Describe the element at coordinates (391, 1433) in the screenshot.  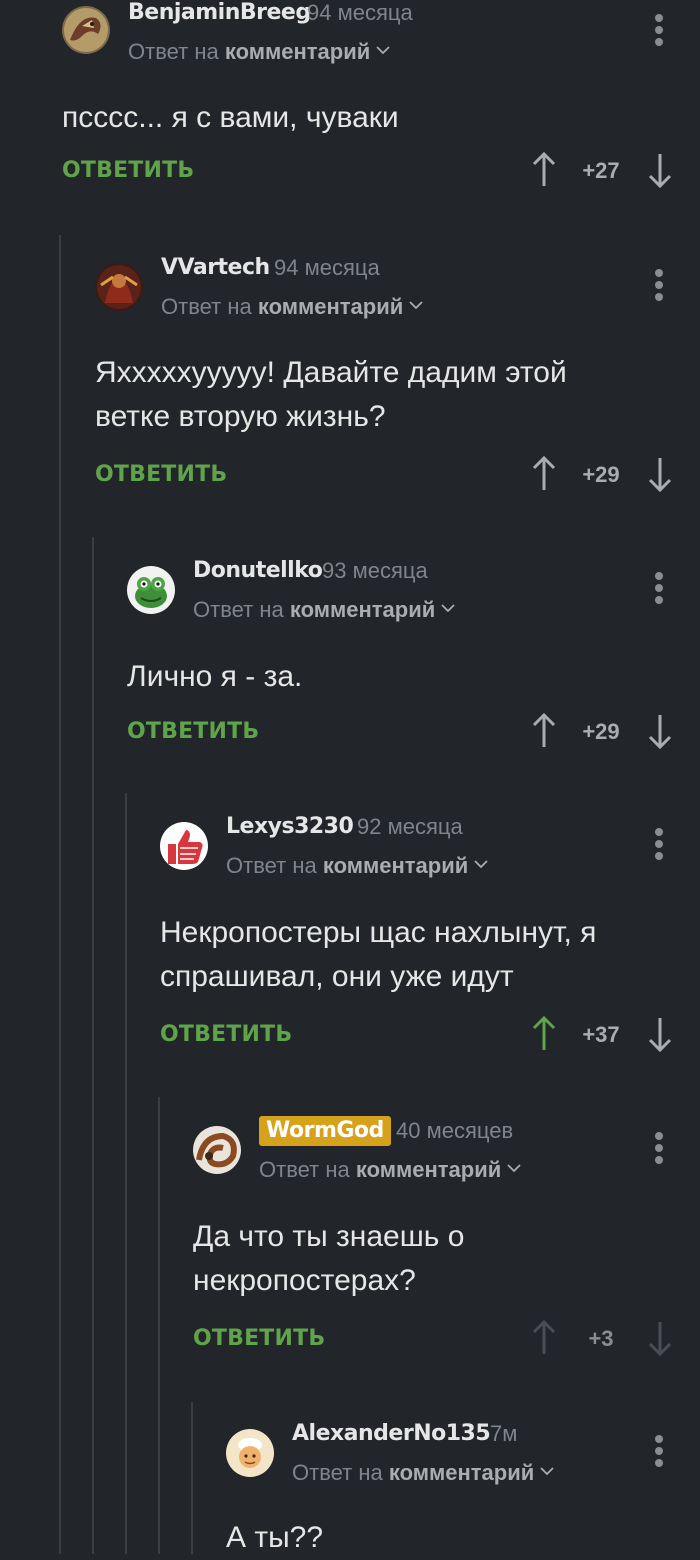
I see `author-name: AlexanderNo135` at that location.